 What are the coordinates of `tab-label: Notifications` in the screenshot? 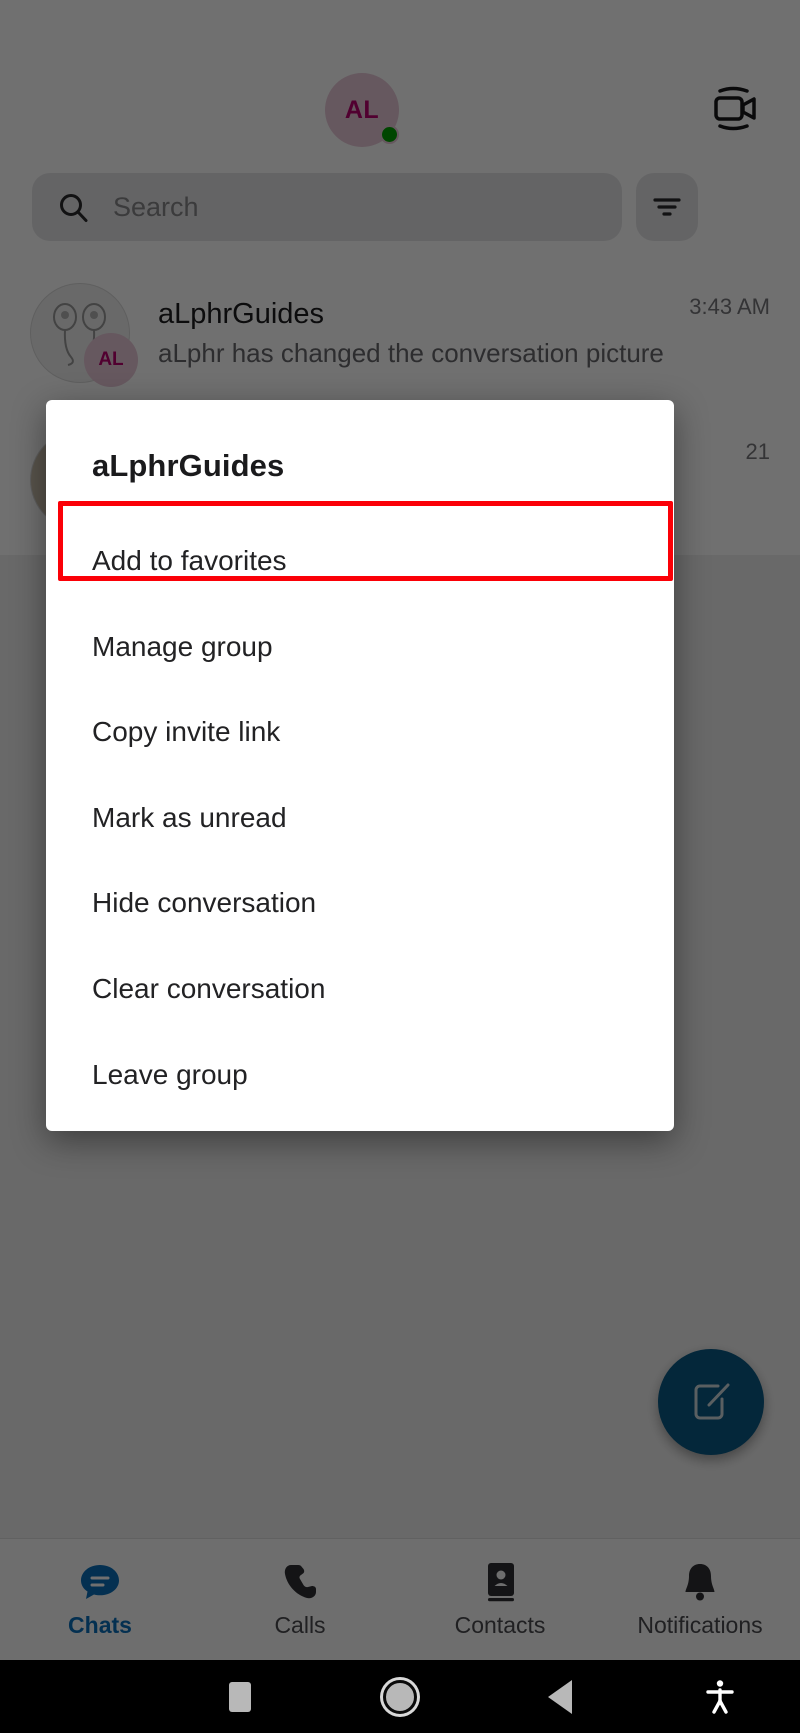 It's located at (700, 1624).